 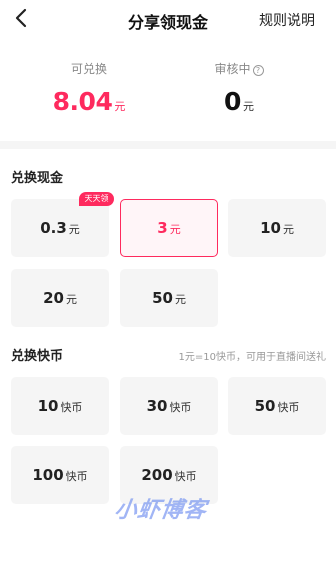 I want to click on question-mark-icon: ?, so click(x=258, y=70).